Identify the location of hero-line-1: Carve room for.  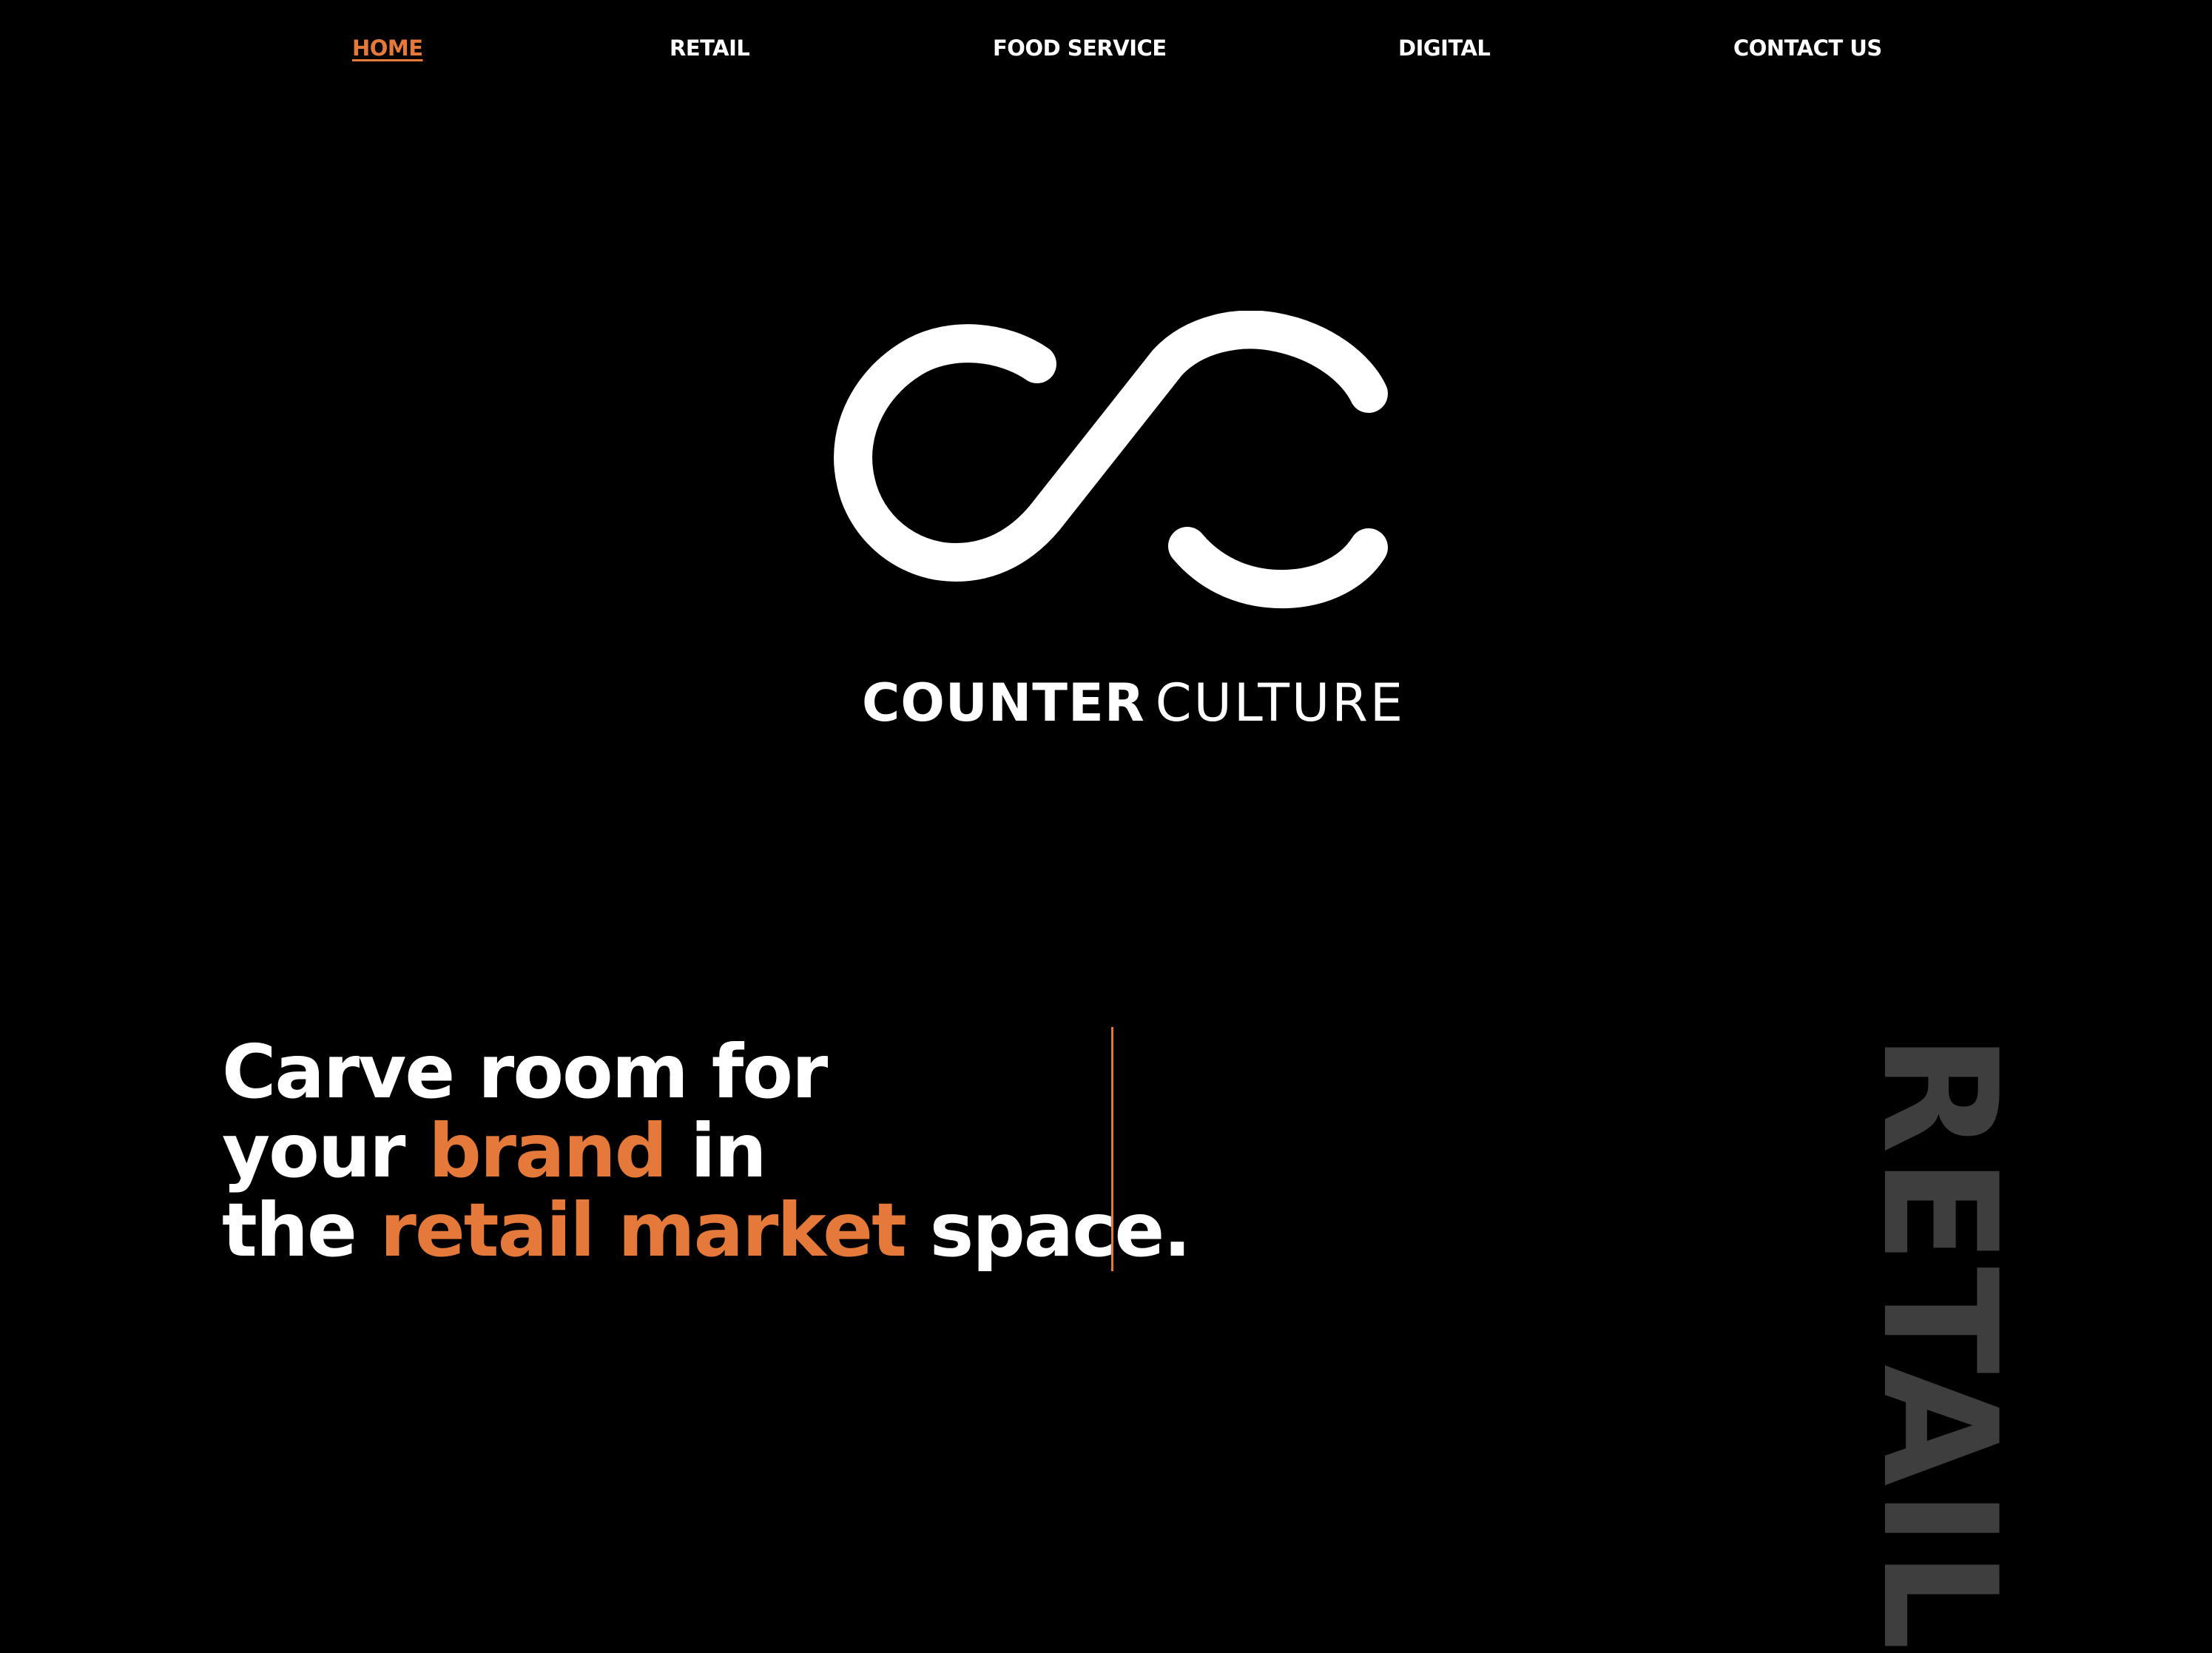
(525, 1072).